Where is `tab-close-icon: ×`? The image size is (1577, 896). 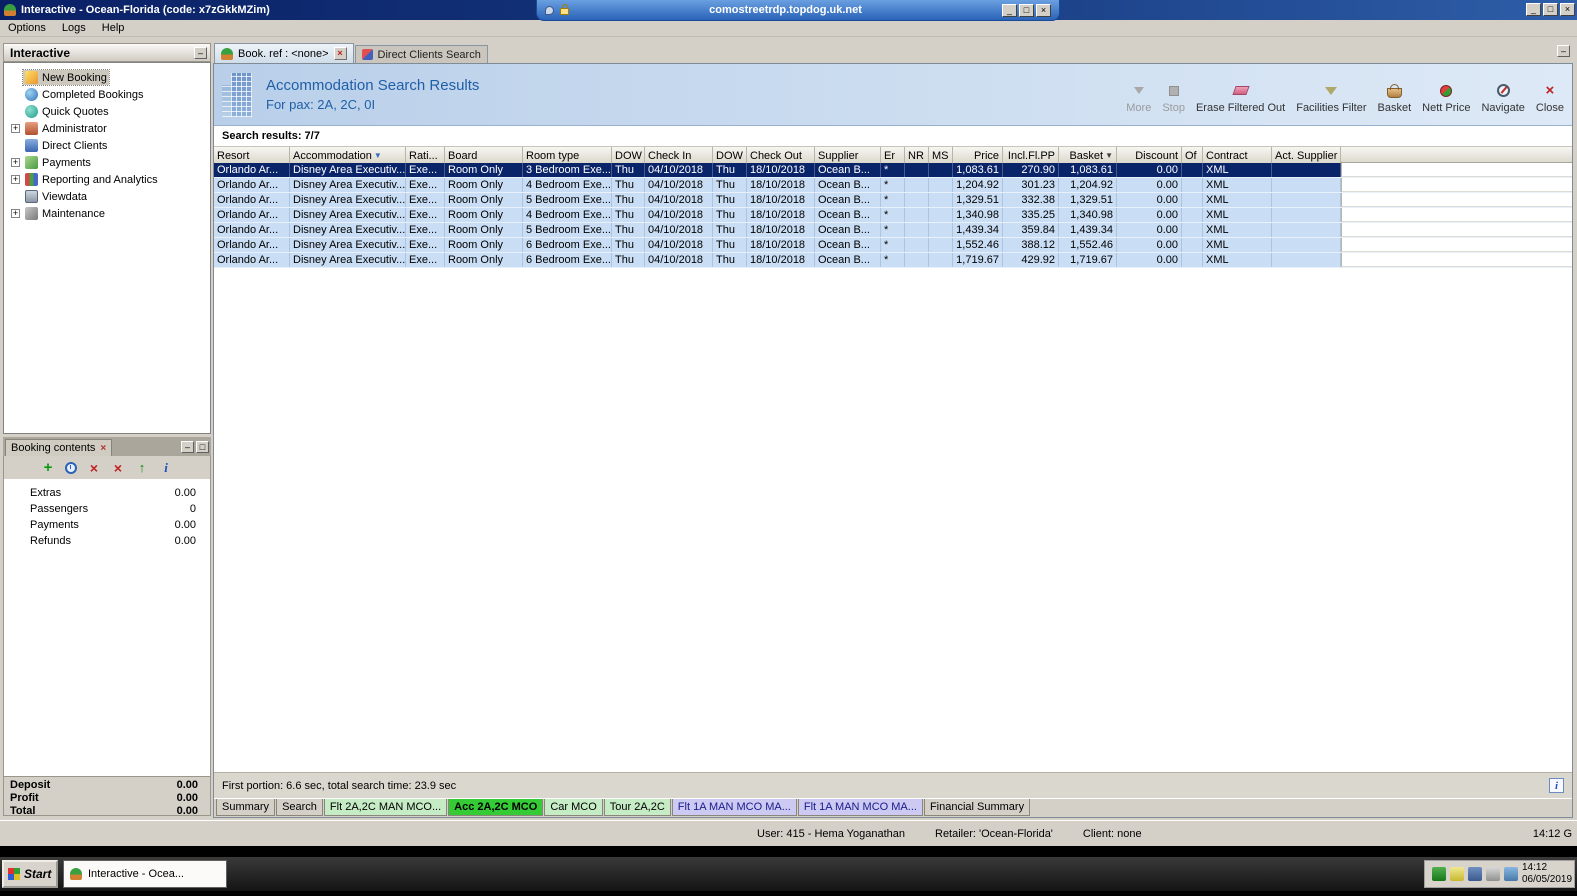
tab-close-icon: × is located at coordinates (340, 53).